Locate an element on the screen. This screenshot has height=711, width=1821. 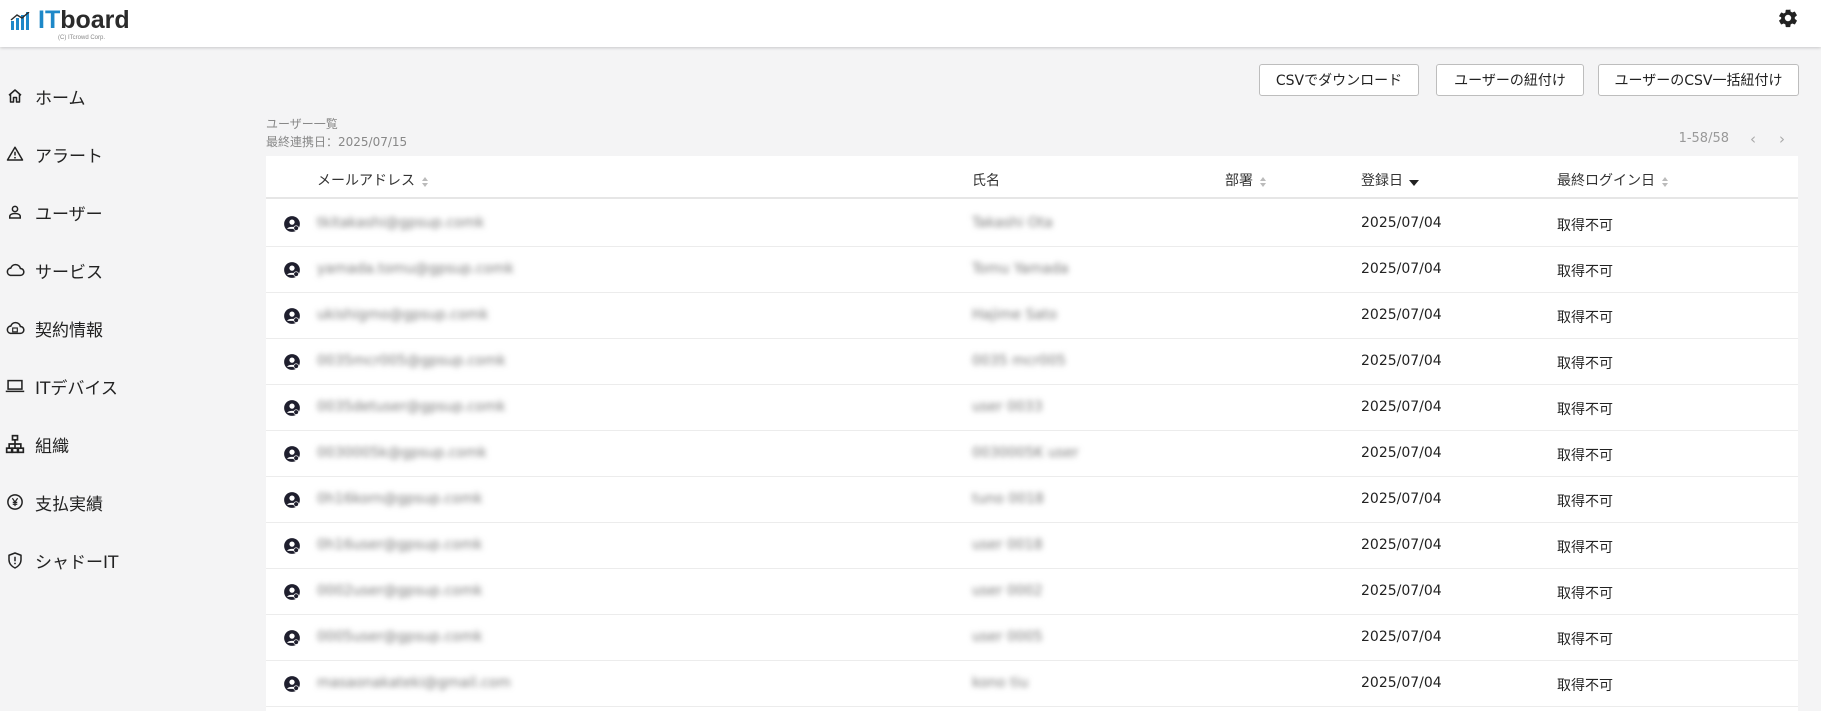
email-cell: 0h16user@gpsup.comk is located at coordinates (400, 545).